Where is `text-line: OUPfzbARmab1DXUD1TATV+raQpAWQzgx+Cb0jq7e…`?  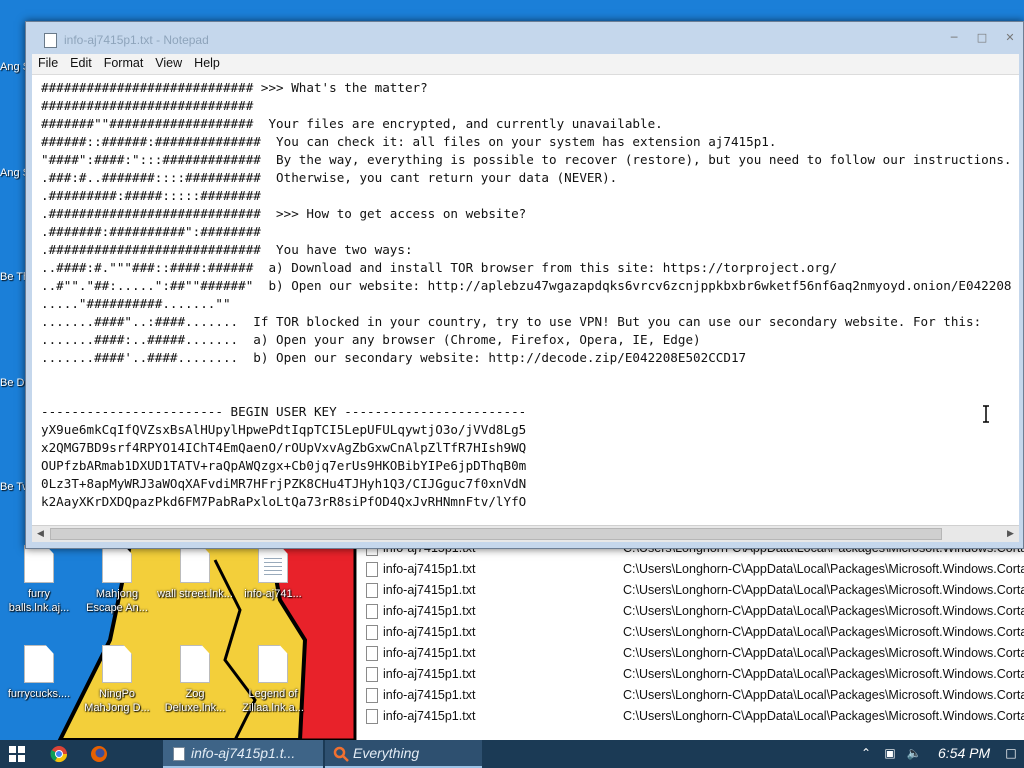
text-line: OUPfzbARmab1DXUD1TATV+raQpAWQzgx+Cb0jq7e… is located at coordinates (284, 465).